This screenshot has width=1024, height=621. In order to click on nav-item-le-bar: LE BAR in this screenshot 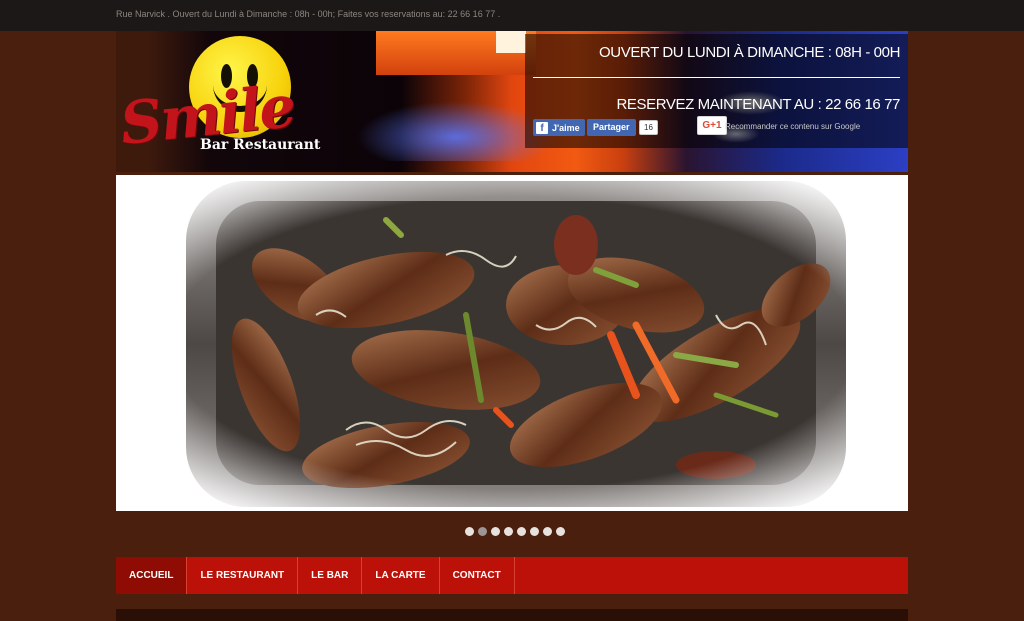, I will do `click(330, 575)`.